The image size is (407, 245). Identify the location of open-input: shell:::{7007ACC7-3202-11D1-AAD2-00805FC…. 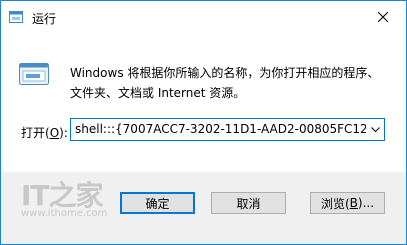
(220, 129).